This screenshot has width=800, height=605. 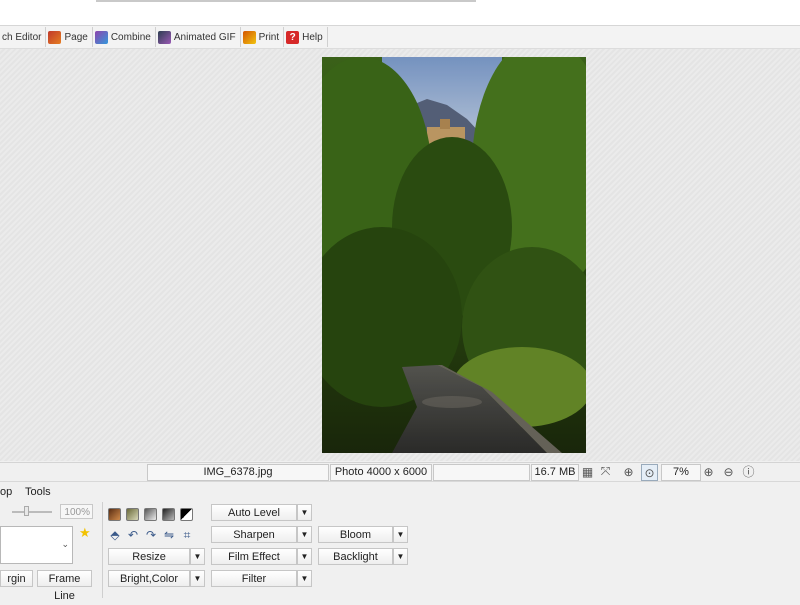 I want to click on zoom-out-icon: ⊖, so click(x=728, y=471).